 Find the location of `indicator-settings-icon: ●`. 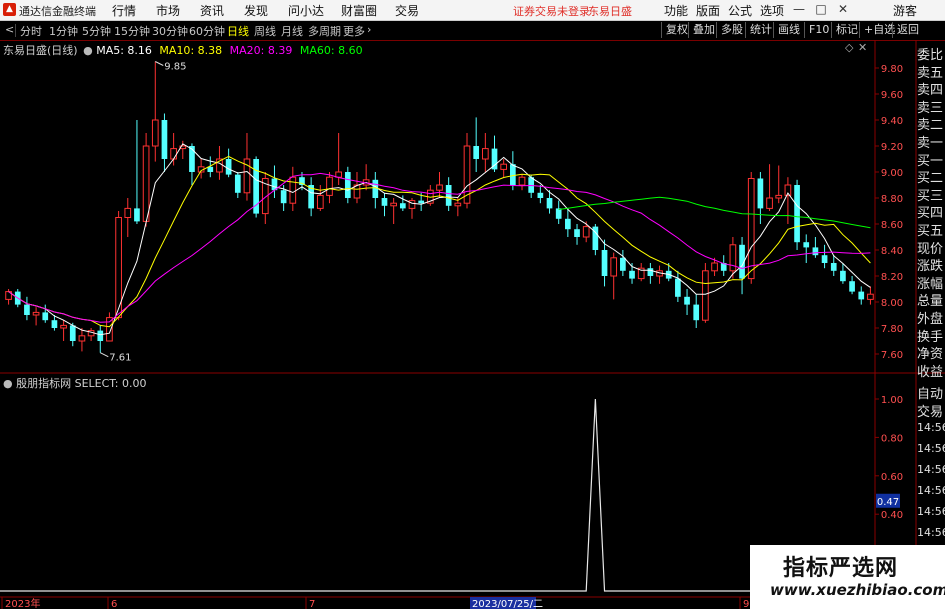

indicator-settings-icon: ● is located at coordinates (8, 383).